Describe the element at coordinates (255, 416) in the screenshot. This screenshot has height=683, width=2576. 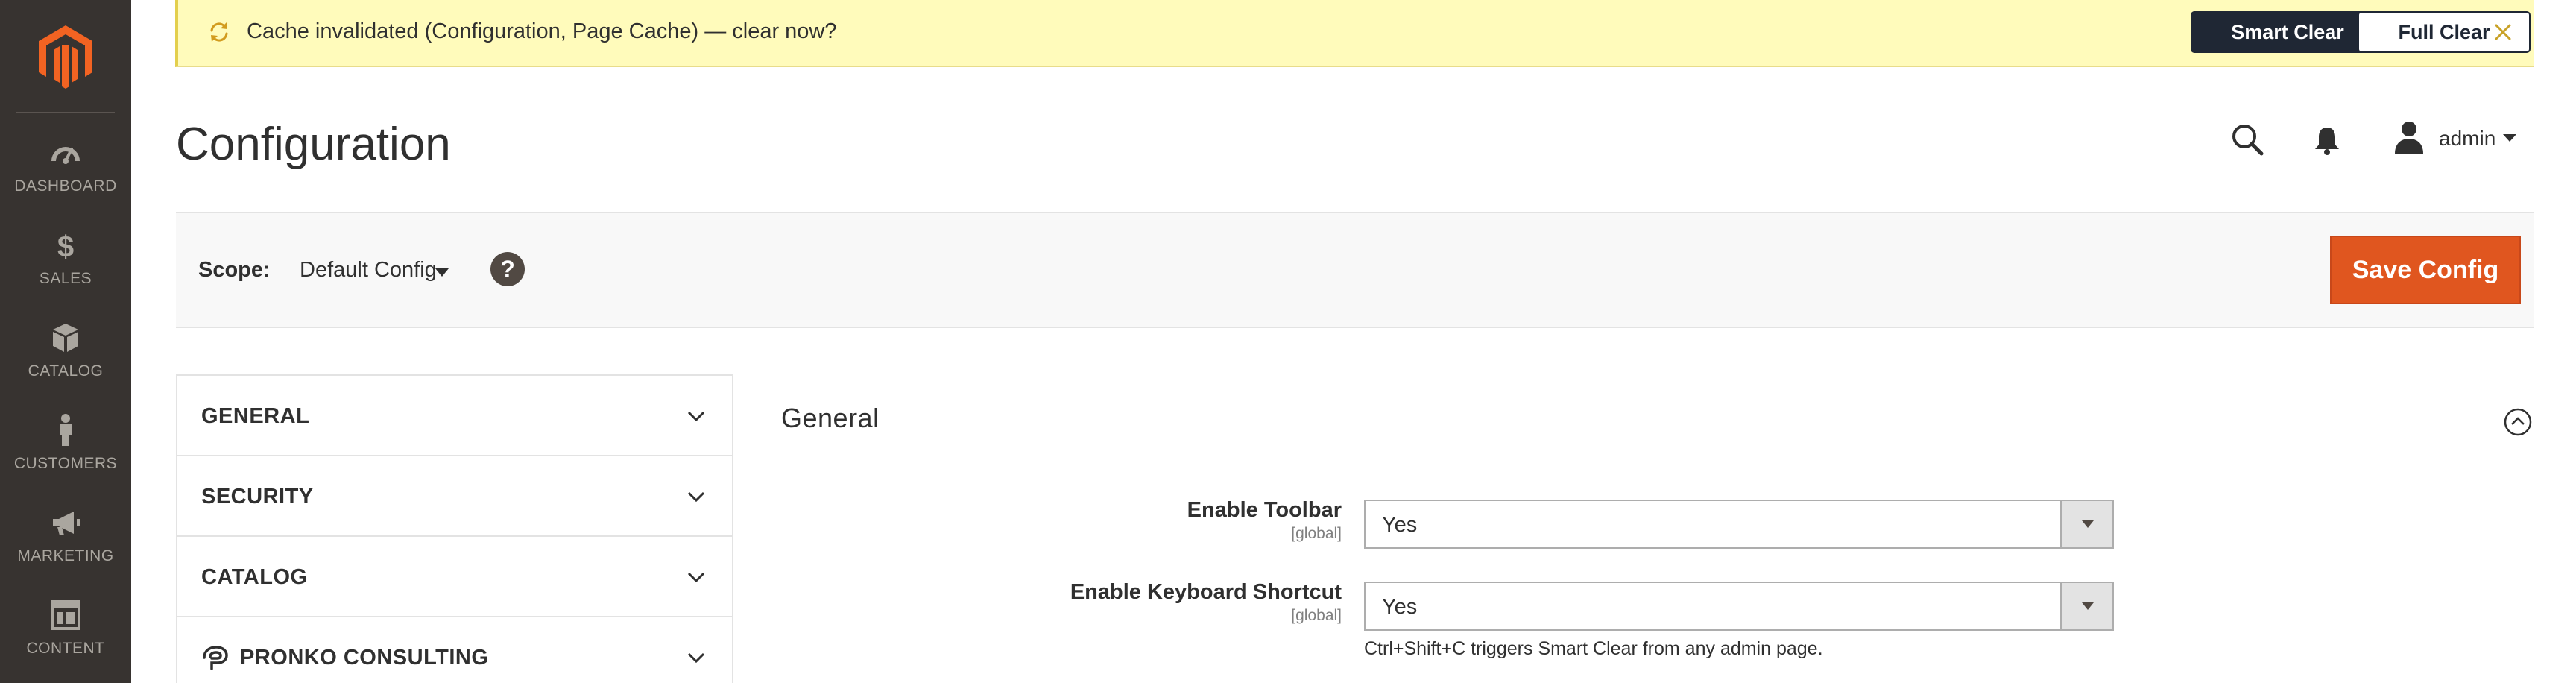
I see `tab-label-general: GENERAL` at that location.